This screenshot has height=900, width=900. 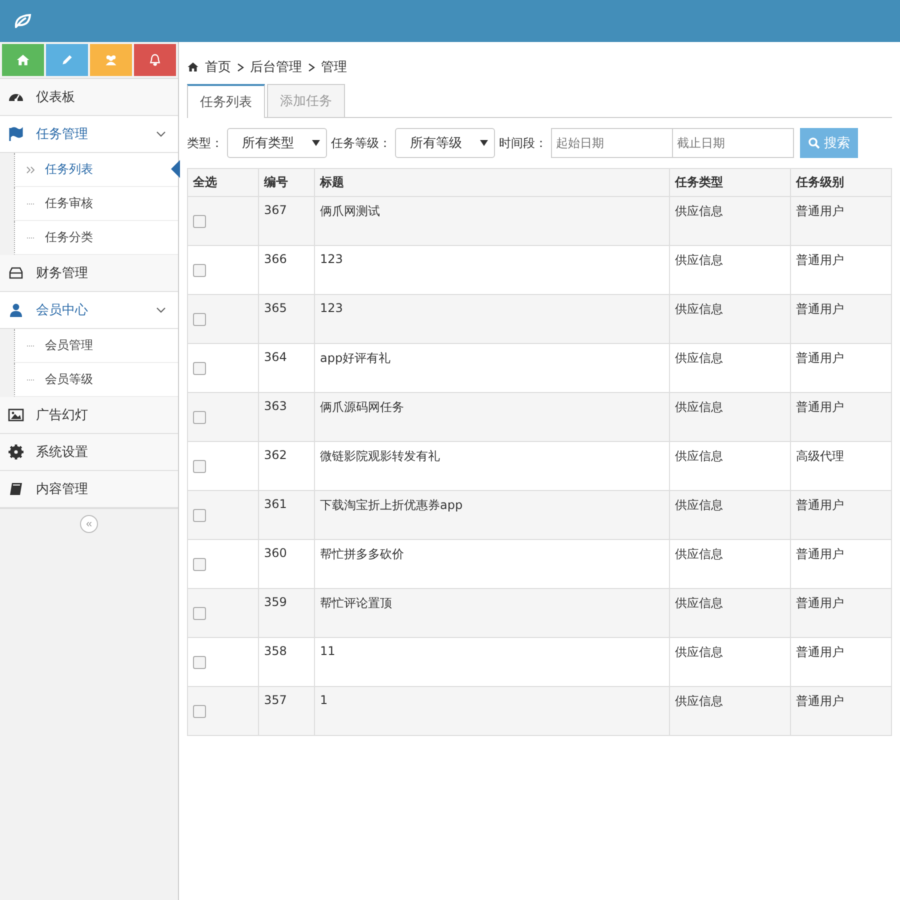 What do you see at coordinates (733, 143) in the screenshot?
I see `end-date-field: 截止日期` at bounding box center [733, 143].